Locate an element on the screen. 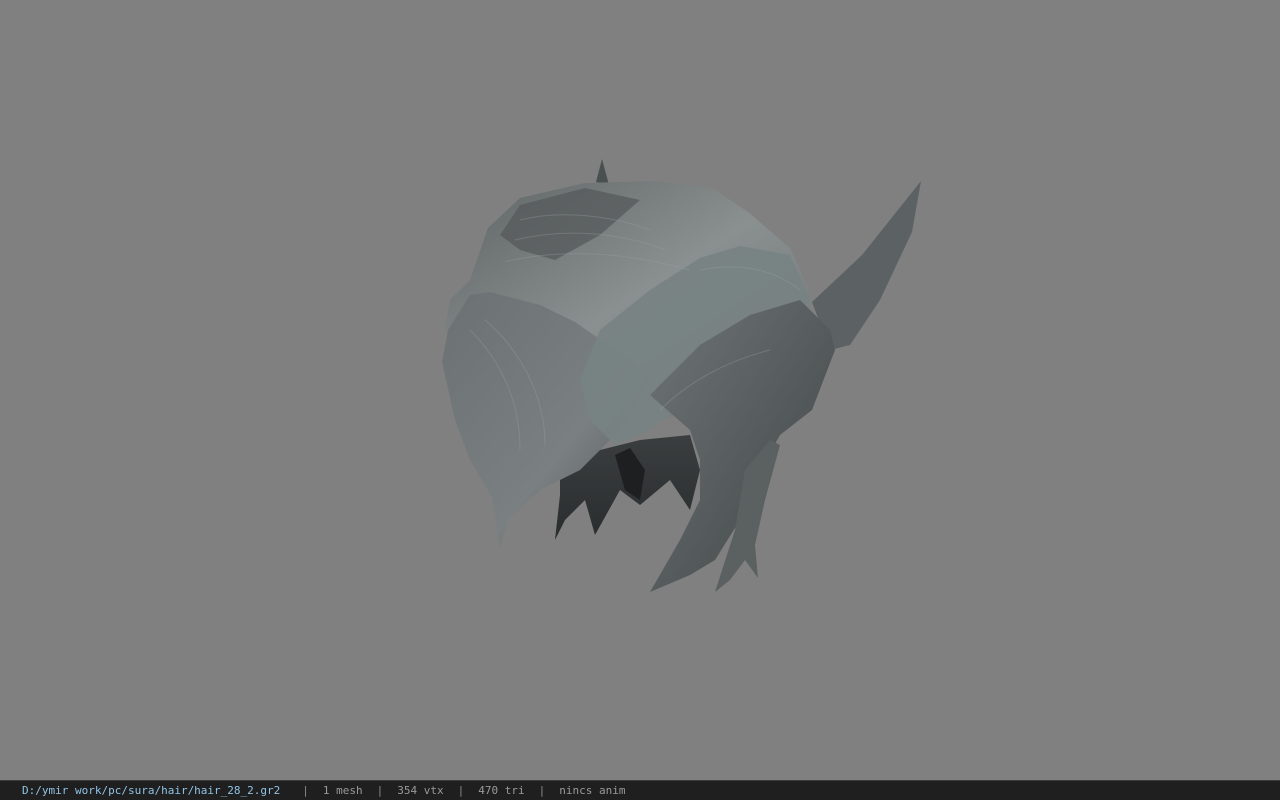  hair-tail-right is located at coordinates (866, 265).